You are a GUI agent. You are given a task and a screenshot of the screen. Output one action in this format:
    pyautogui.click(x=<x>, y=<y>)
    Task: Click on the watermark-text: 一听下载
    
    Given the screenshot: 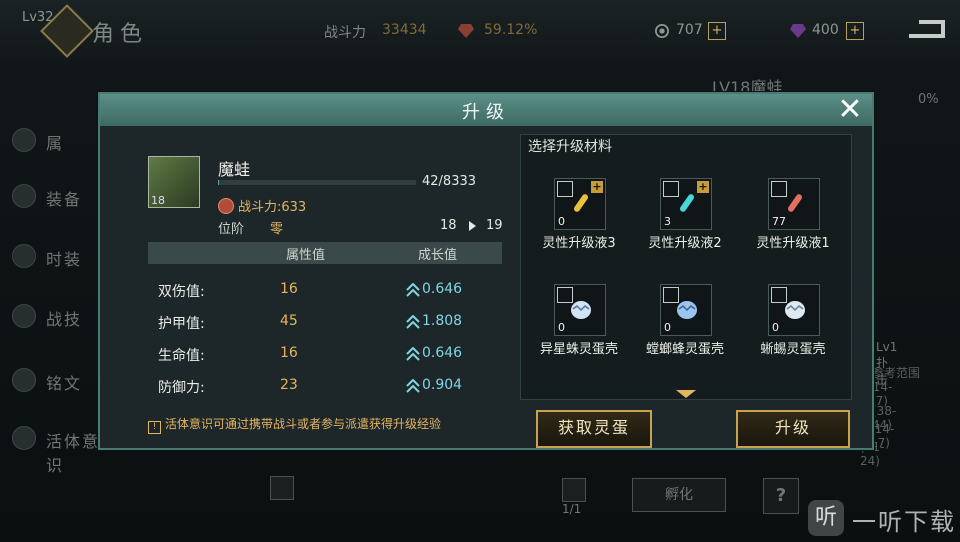 What is the action you would take?
    pyautogui.click(x=904, y=522)
    